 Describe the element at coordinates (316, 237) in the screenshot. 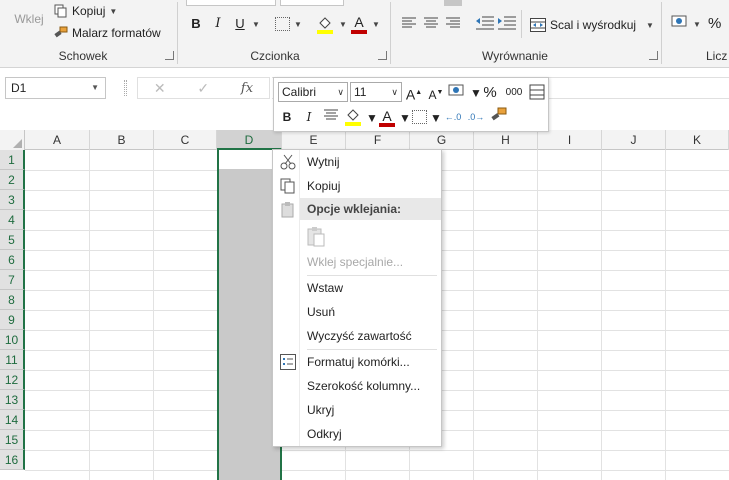

I see `paste-option-button` at that location.